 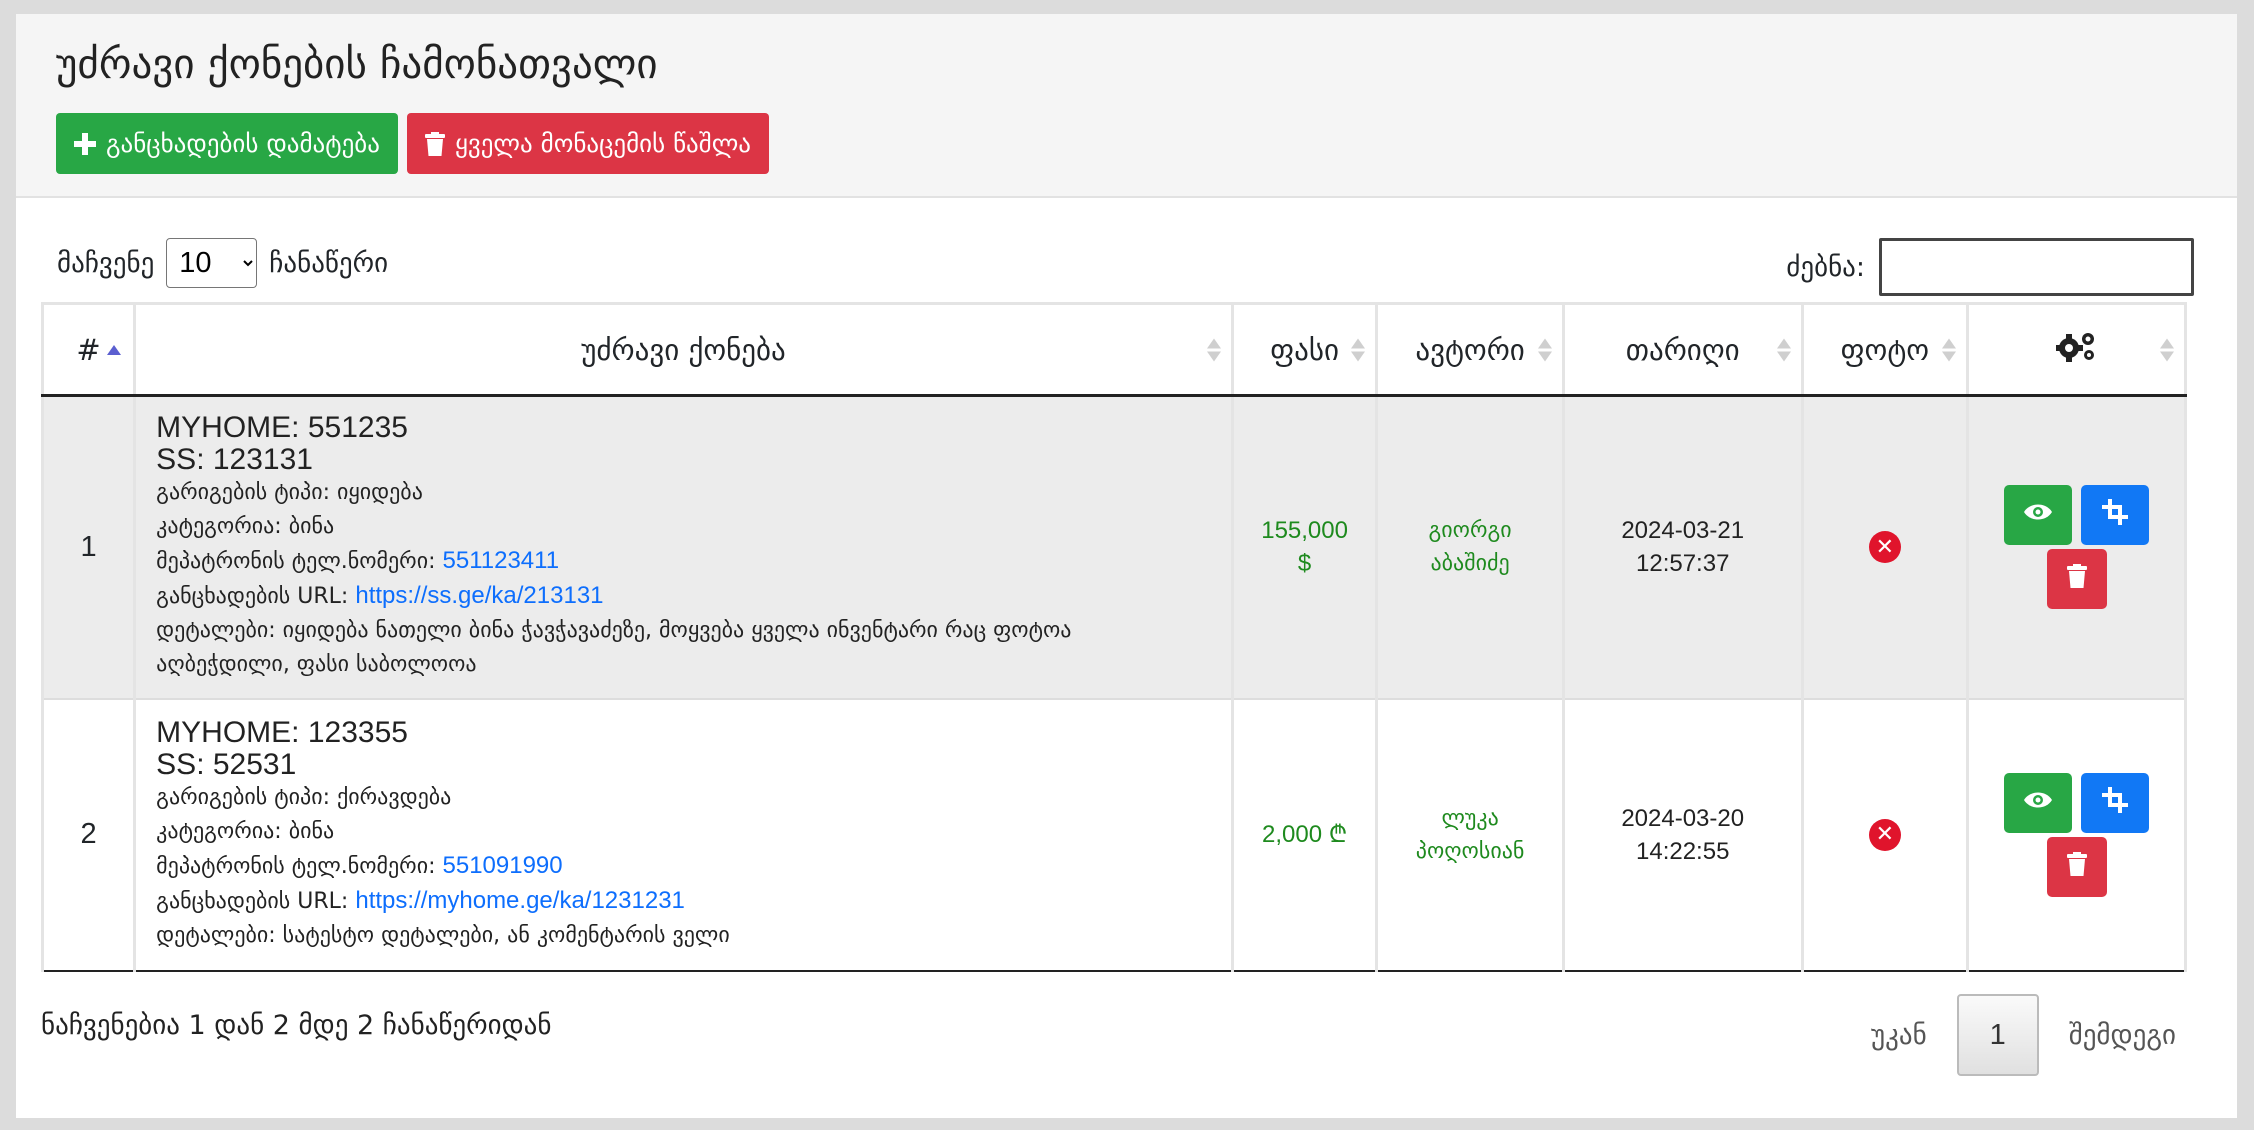 What do you see at coordinates (85, 143) in the screenshot?
I see `plus-icon` at bounding box center [85, 143].